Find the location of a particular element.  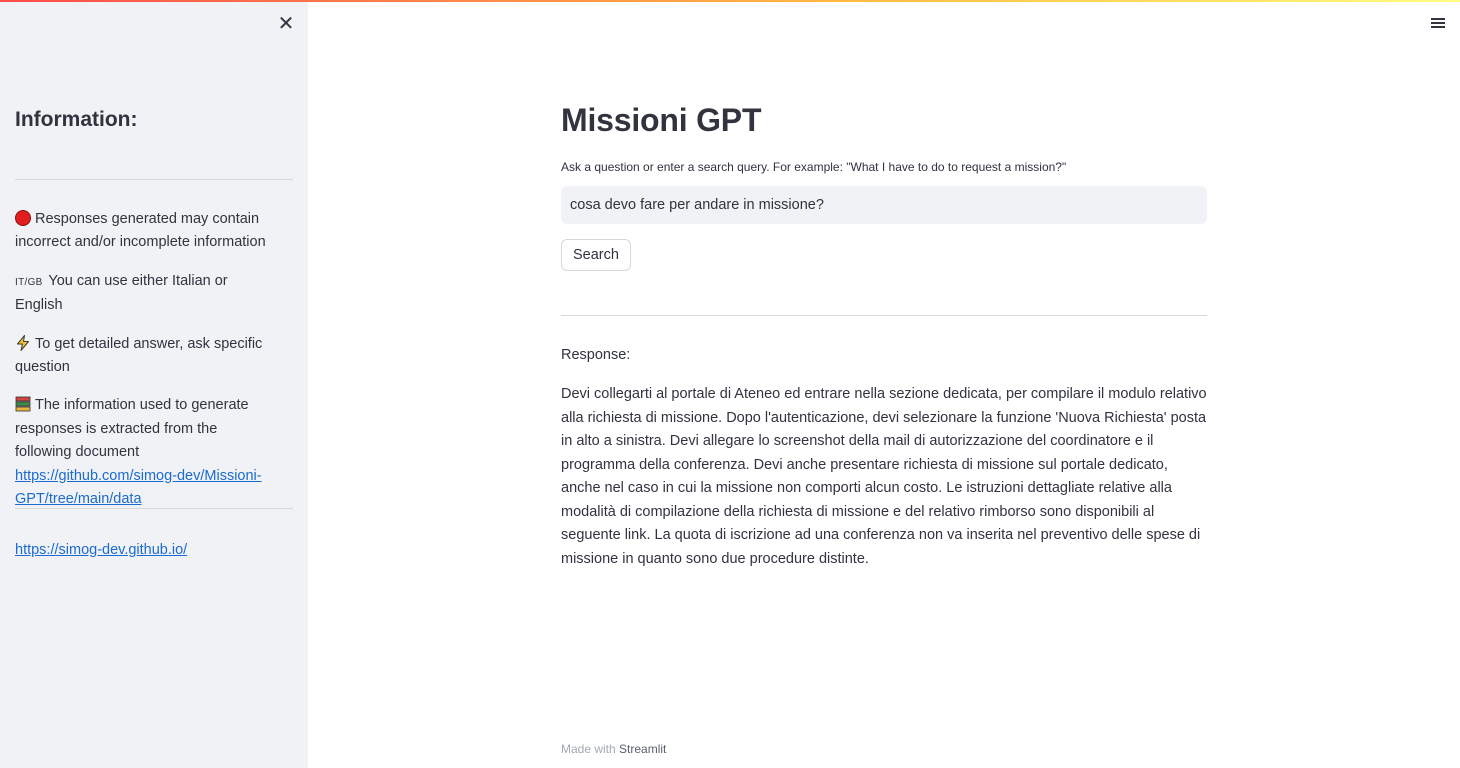

books-icon is located at coordinates (23, 404).